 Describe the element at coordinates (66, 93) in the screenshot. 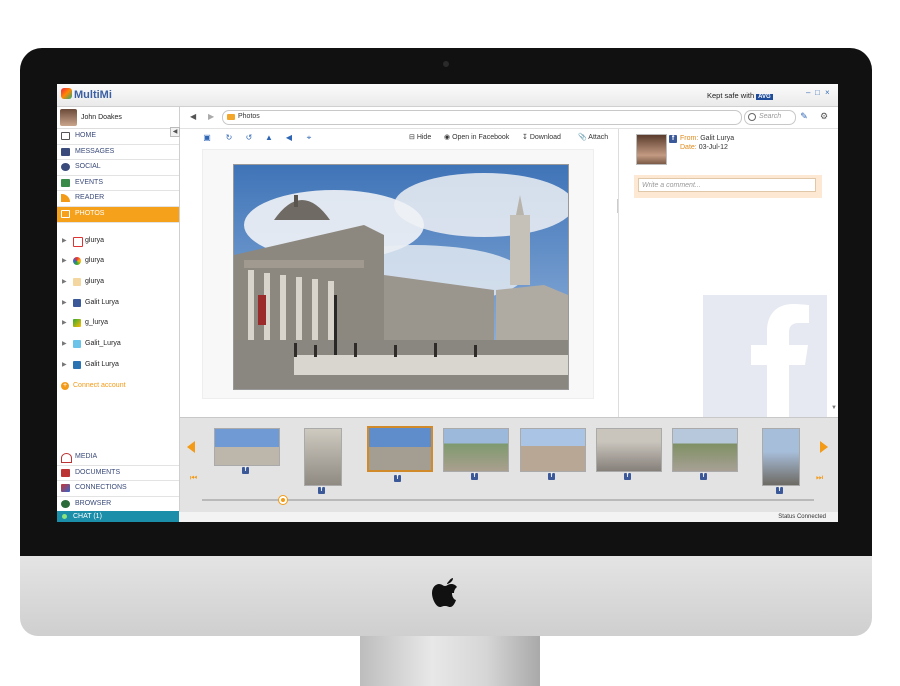

I see `logo-icon` at that location.